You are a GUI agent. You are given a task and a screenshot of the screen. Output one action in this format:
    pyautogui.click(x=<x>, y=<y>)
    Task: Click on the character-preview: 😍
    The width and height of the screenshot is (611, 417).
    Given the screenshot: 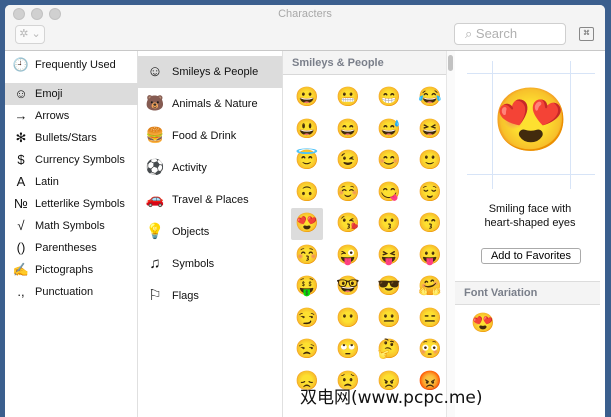 What is the action you would take?
    pyautogui.click(x=531, y=125)
    